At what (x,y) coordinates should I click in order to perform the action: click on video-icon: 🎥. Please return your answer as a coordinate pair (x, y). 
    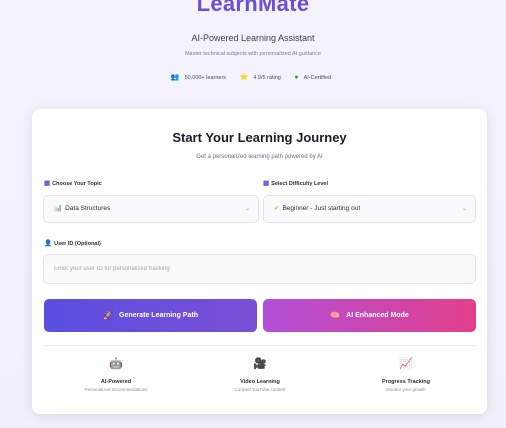
    Looking at the image, I should click on (260, 364).